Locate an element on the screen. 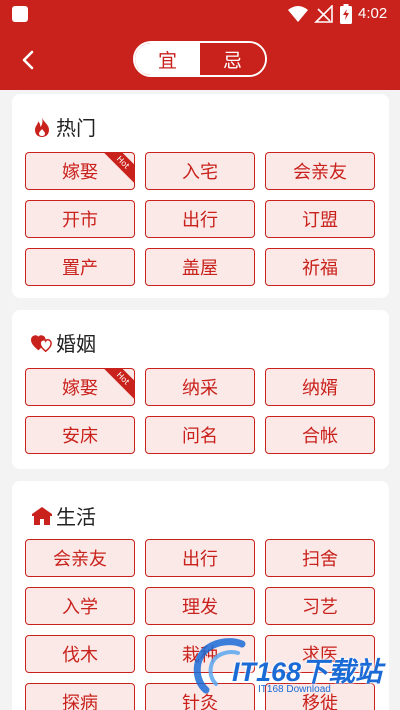 The image size is (400, 710). section-title-text: 婚姻 is located at coordinates (76, 344).